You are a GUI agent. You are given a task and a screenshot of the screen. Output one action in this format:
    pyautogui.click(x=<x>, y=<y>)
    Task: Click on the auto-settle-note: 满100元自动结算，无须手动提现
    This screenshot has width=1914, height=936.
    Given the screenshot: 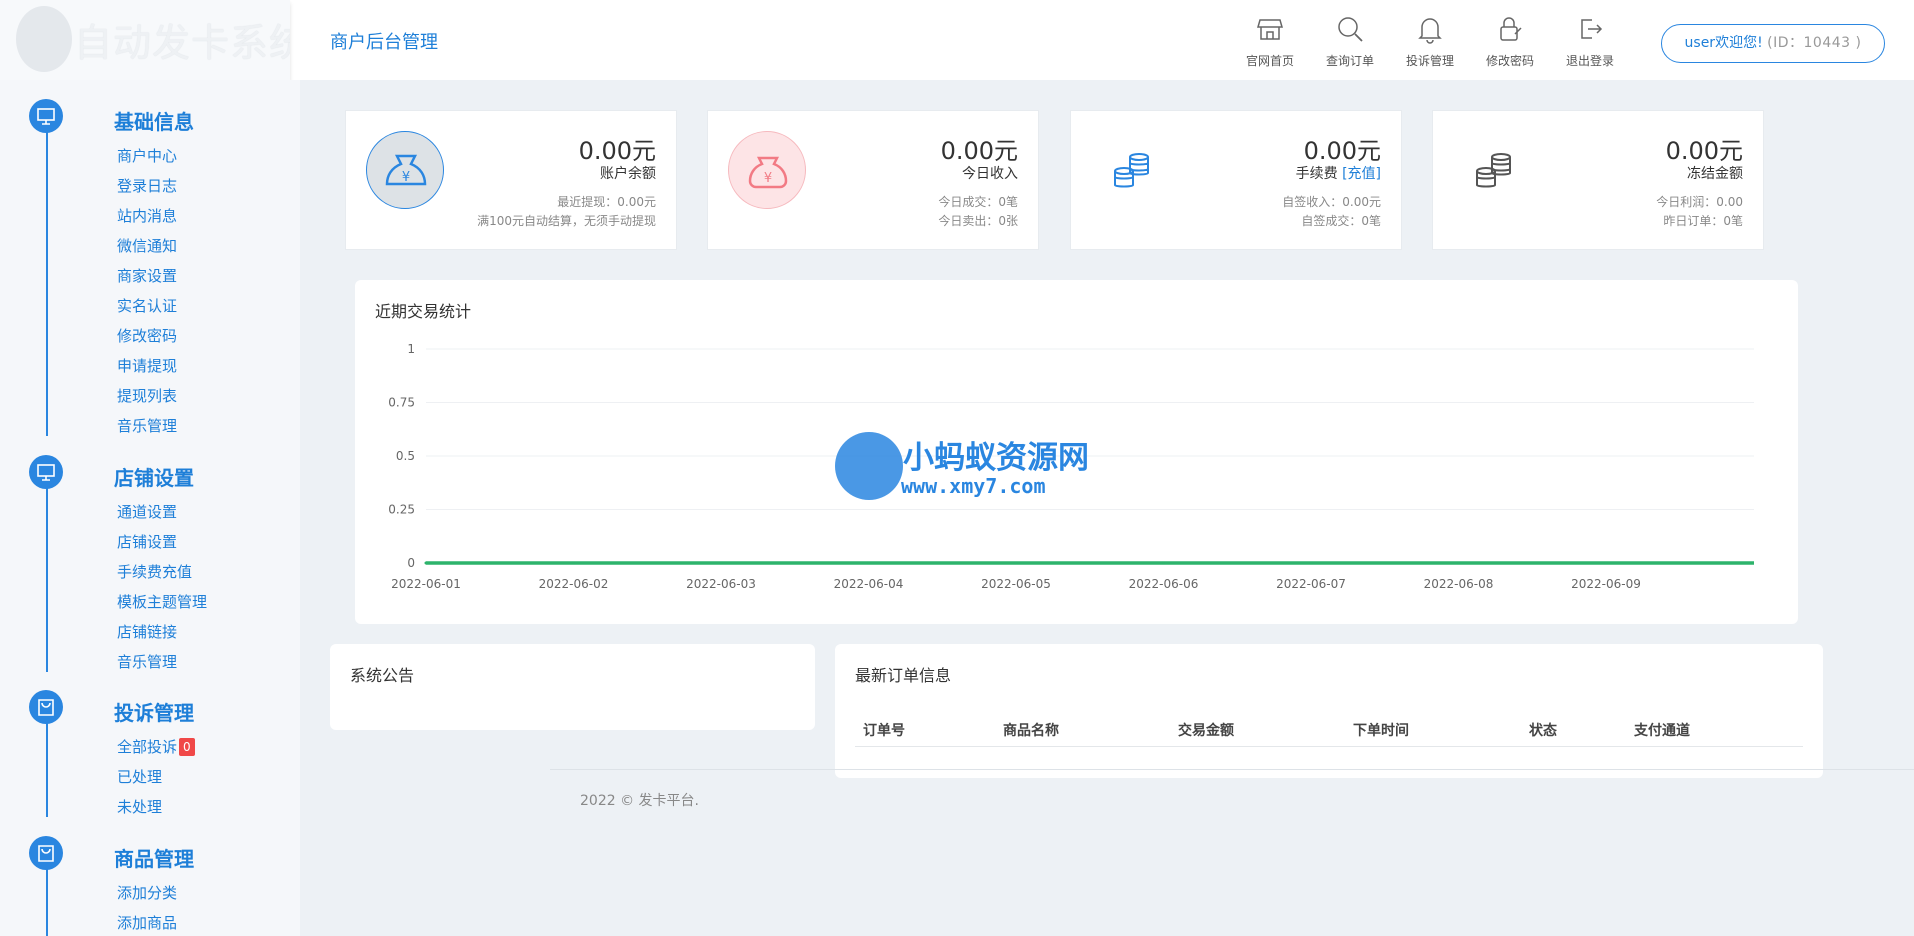 What is the action you would take?
    pyautogui.click(x=566, y=221)
    